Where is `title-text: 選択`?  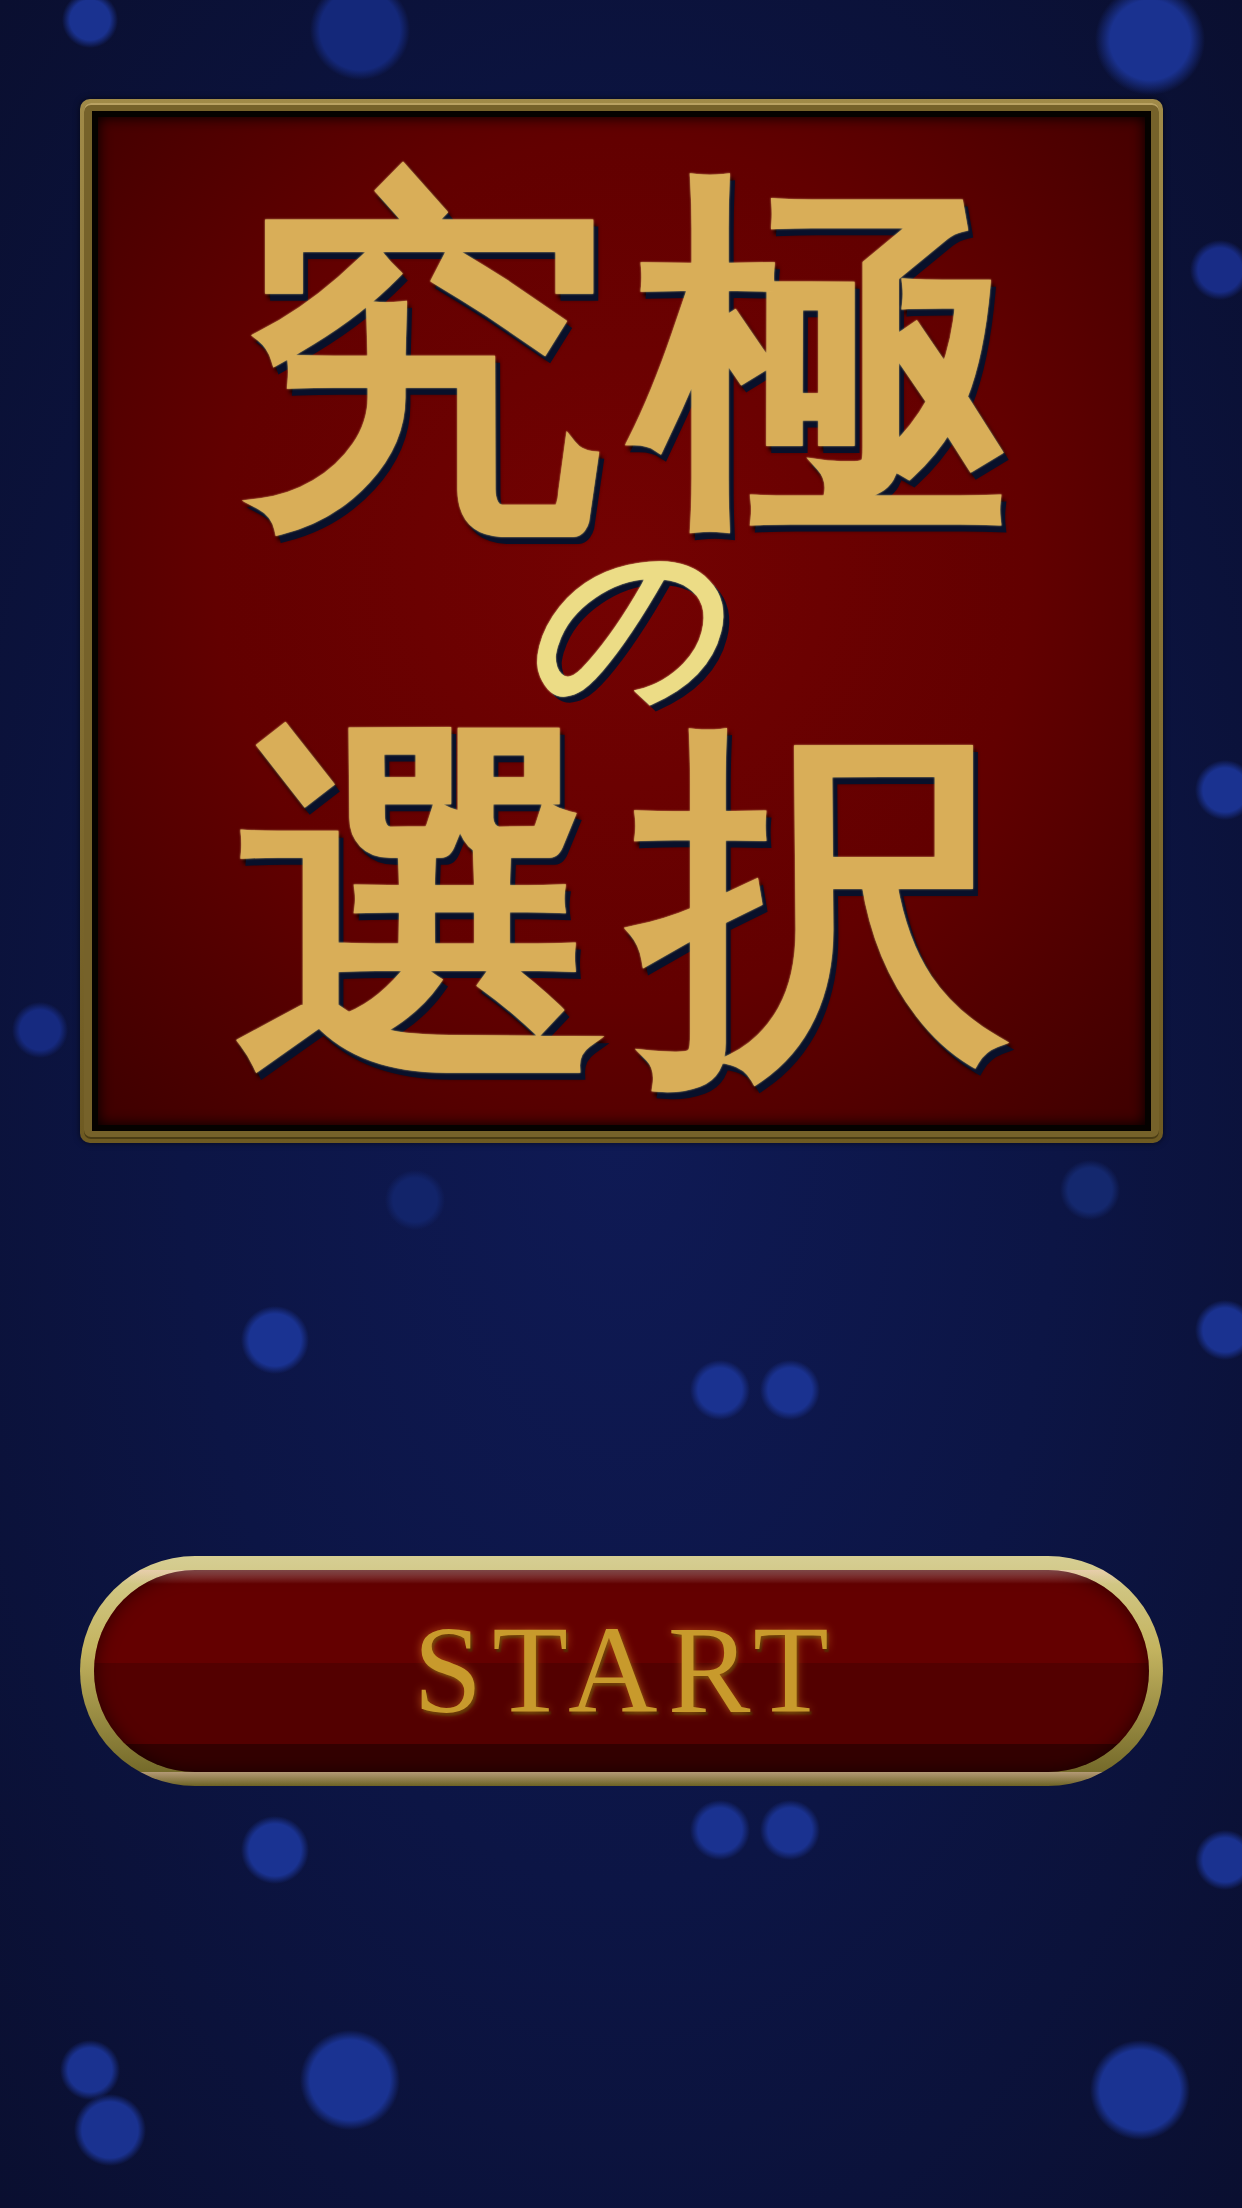 title-text: 選択 is located at coordinates (632, 905).